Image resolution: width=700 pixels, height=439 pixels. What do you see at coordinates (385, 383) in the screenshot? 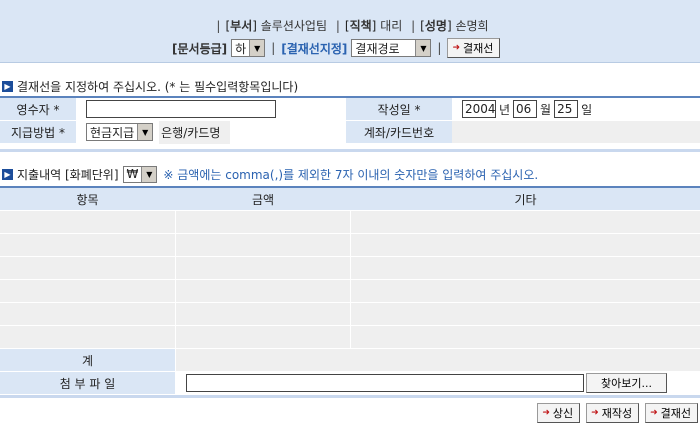
I see `attachment-input` at bounding box center [385, 383].